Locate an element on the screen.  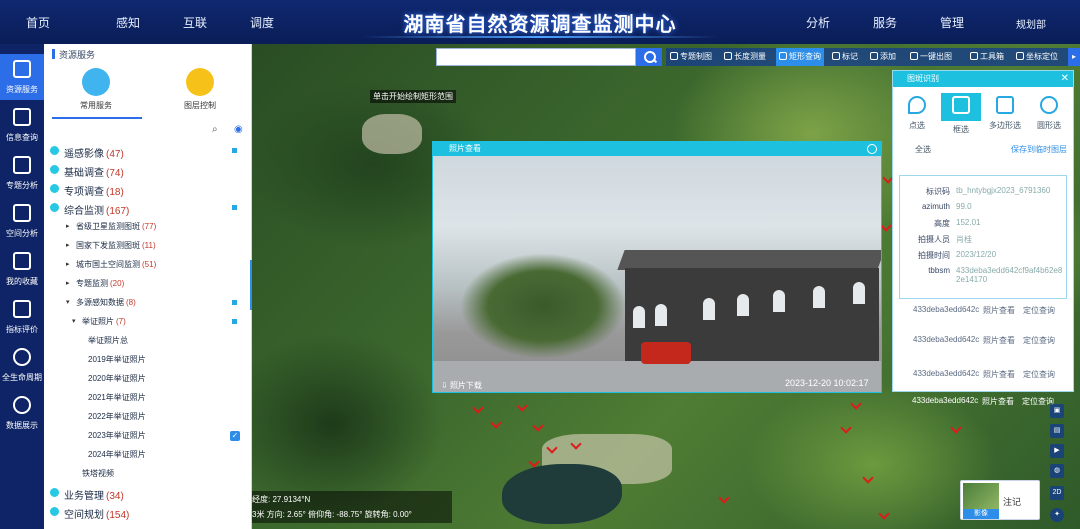
zoom-icon: ▣ is located at coordinates (1057, 411).